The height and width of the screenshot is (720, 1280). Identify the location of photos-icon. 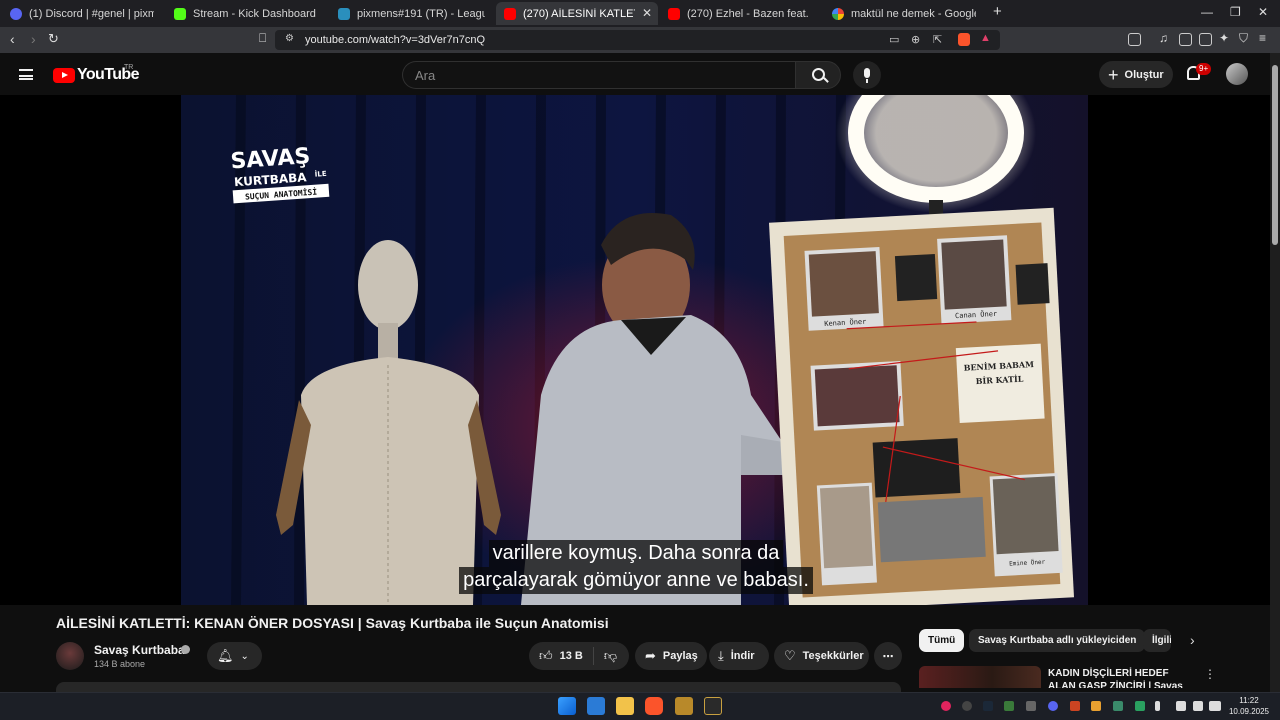
(596, 706).